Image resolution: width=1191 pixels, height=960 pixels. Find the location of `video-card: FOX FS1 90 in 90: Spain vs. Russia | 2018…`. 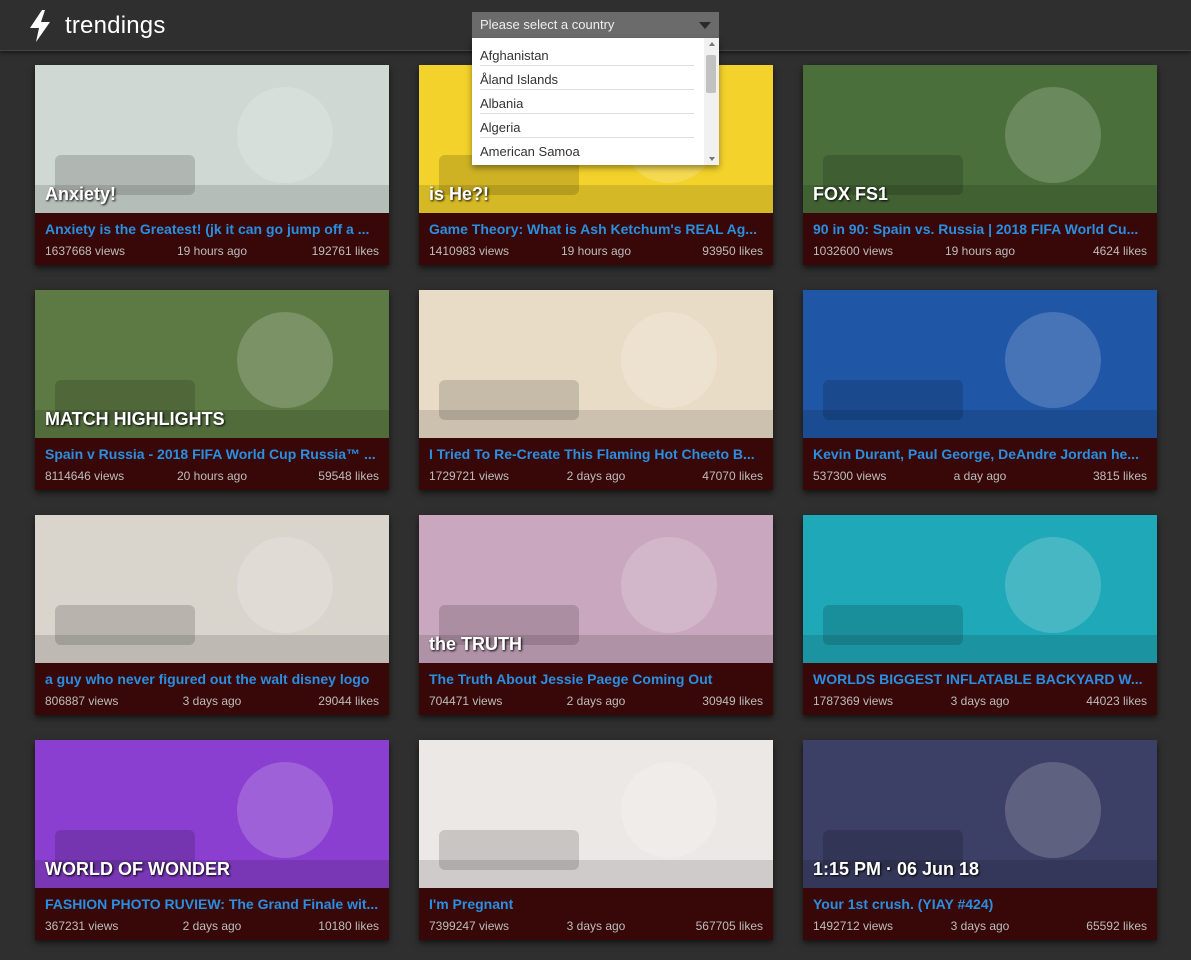

video-card: FOX FS1 90 in 90: Spain vs. Russia | 2018… is located at coordinates (980, 165).